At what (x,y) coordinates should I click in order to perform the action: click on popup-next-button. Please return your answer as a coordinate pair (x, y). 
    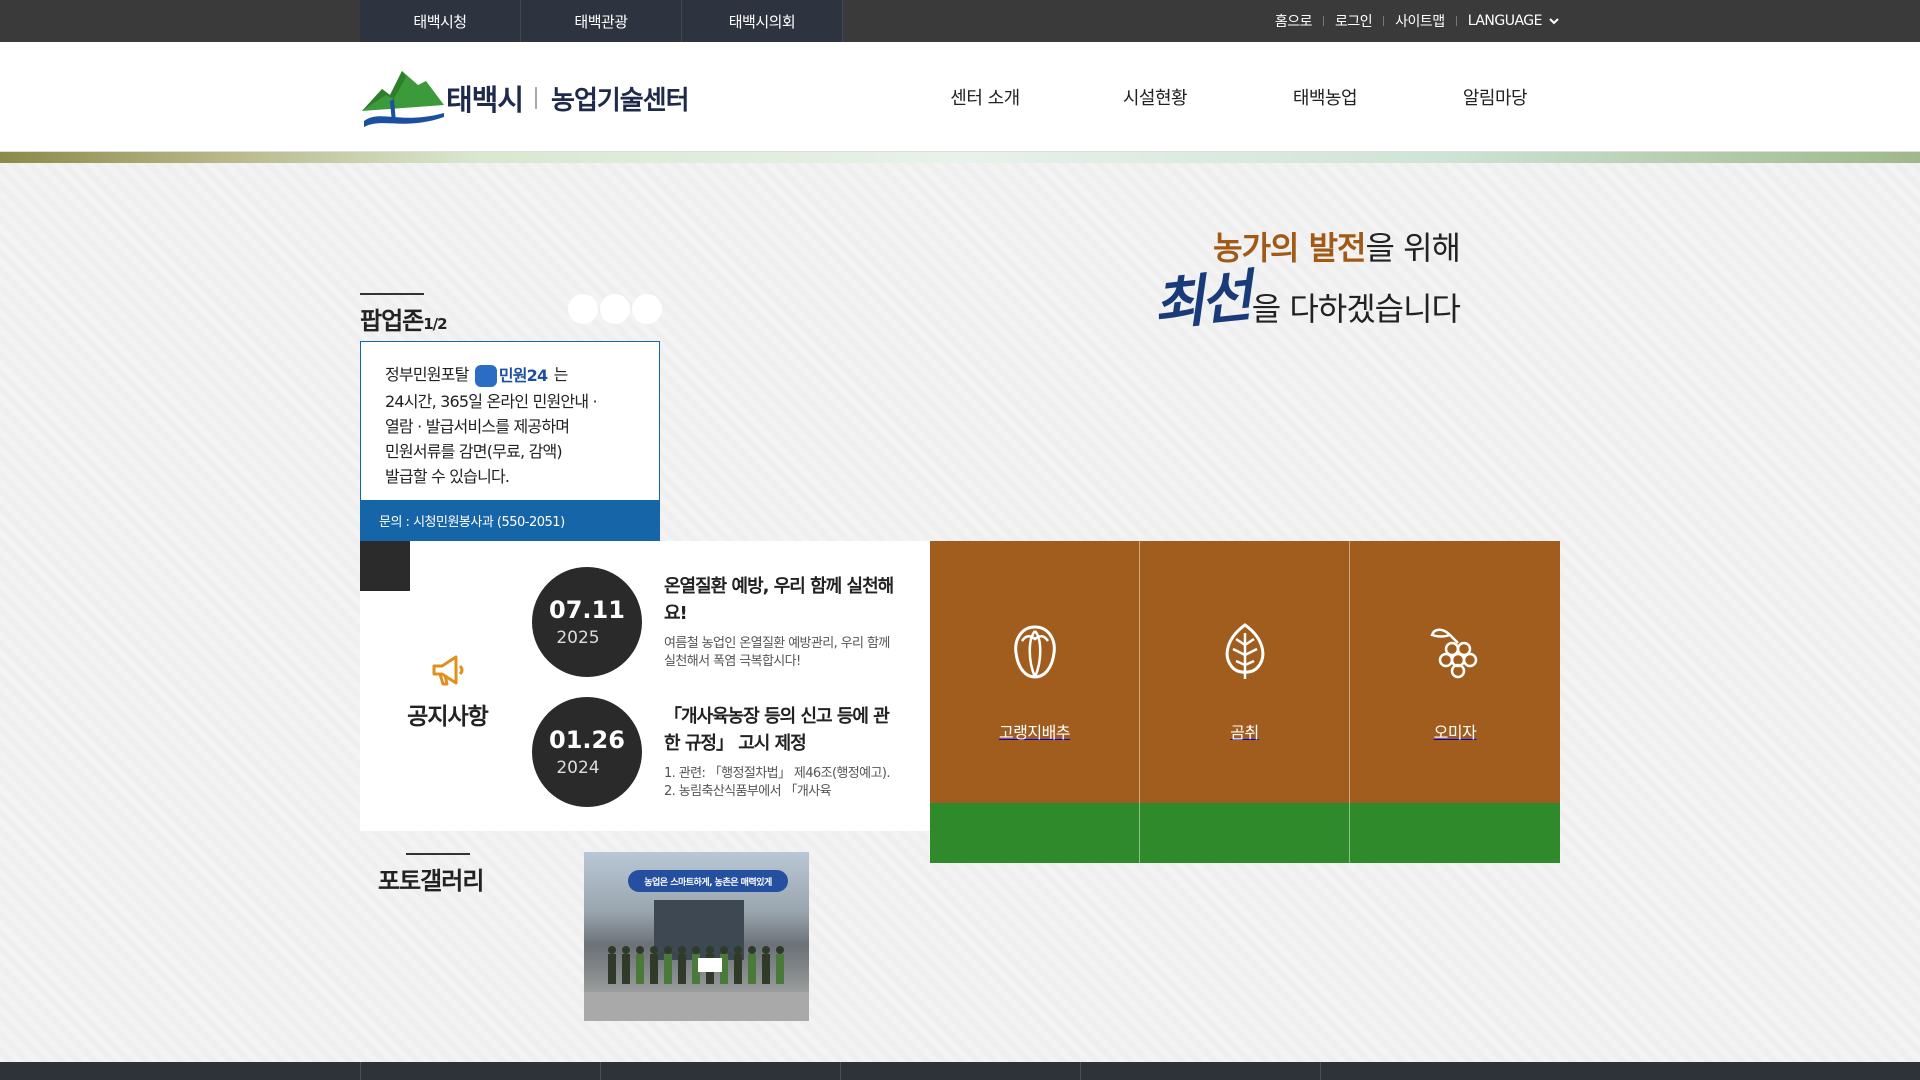
    Looking at the image, I should click on (647, 309).